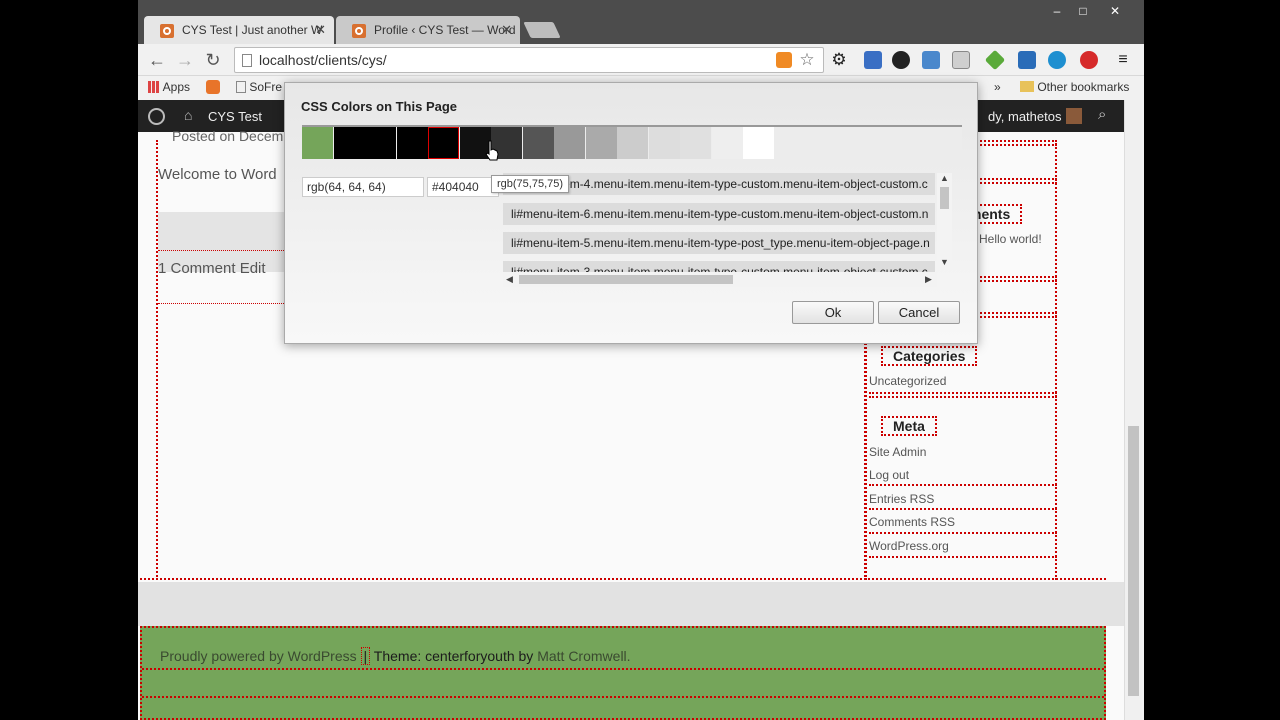  Describe the element at coordinates (176, 87) in the screenshot. I see `bookmark-label: Apps` at that location.